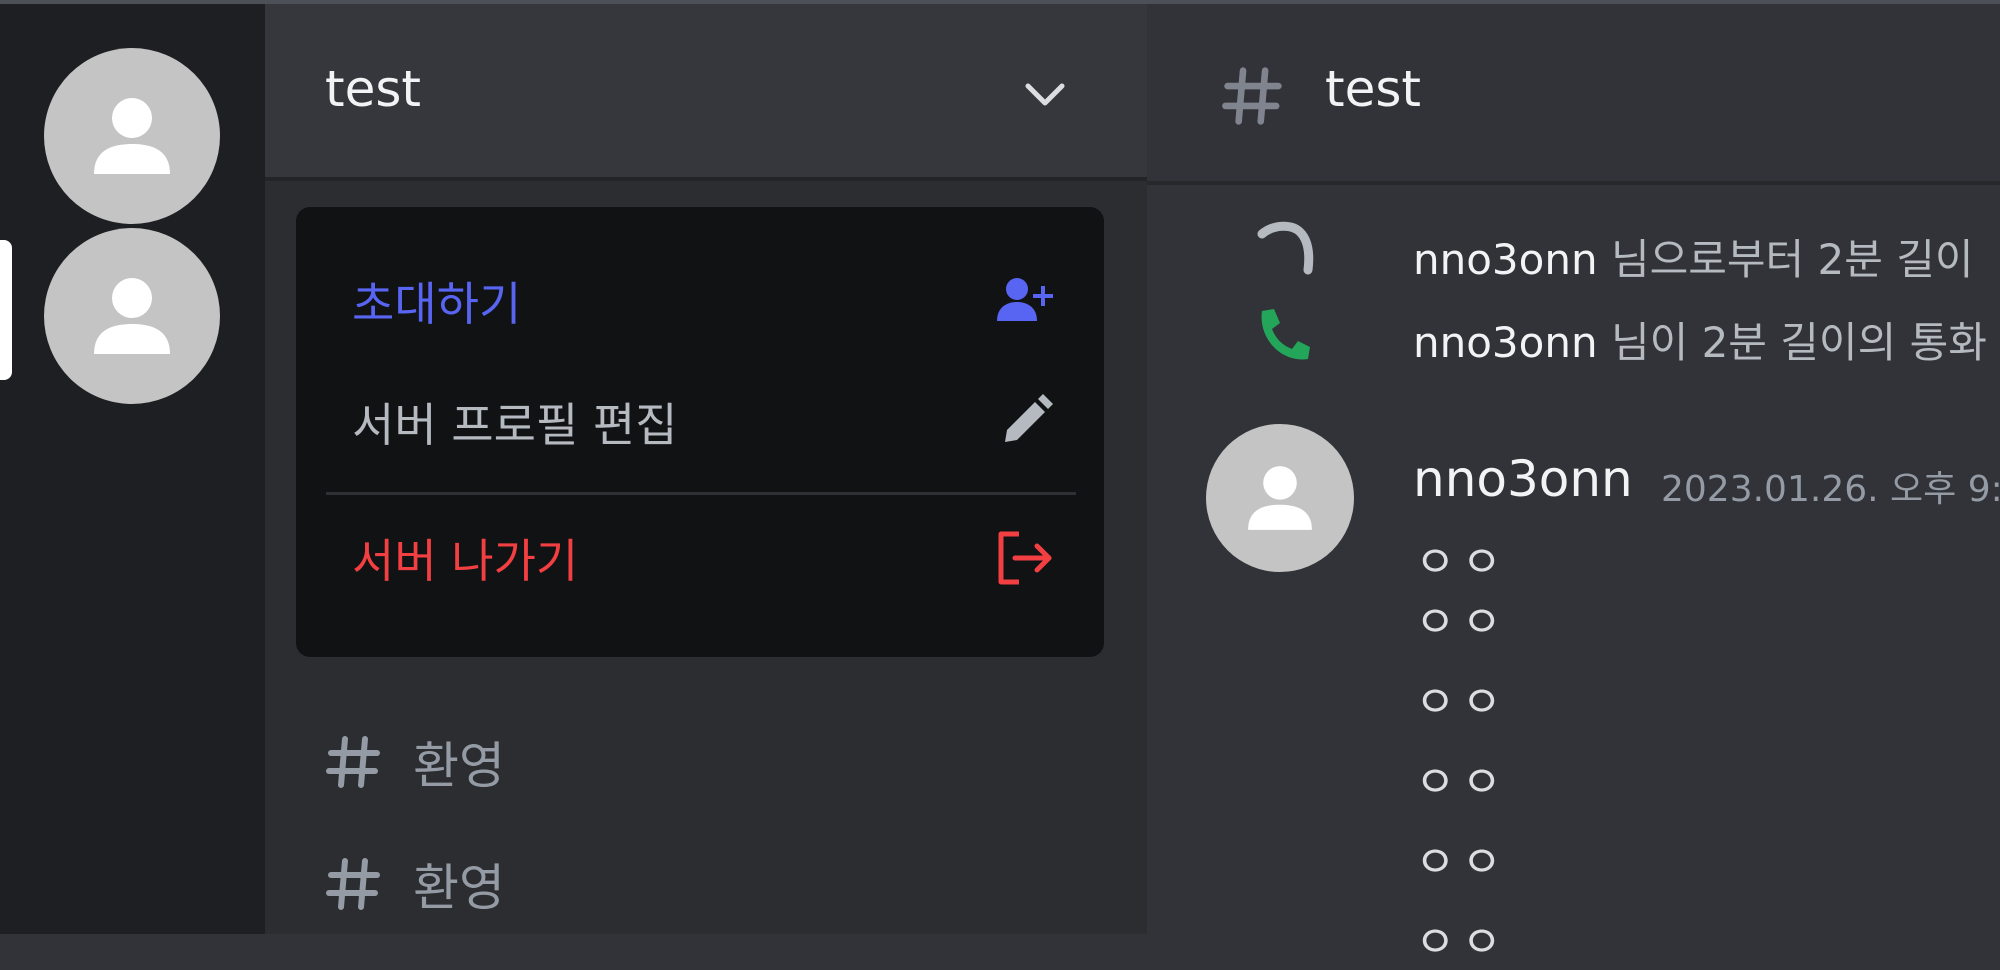 The height and width of the screenshot is (970, 2000). Describe the element at coordinates (1285, 248) in the screenshot. I see `phone-missed-icon` at that location.